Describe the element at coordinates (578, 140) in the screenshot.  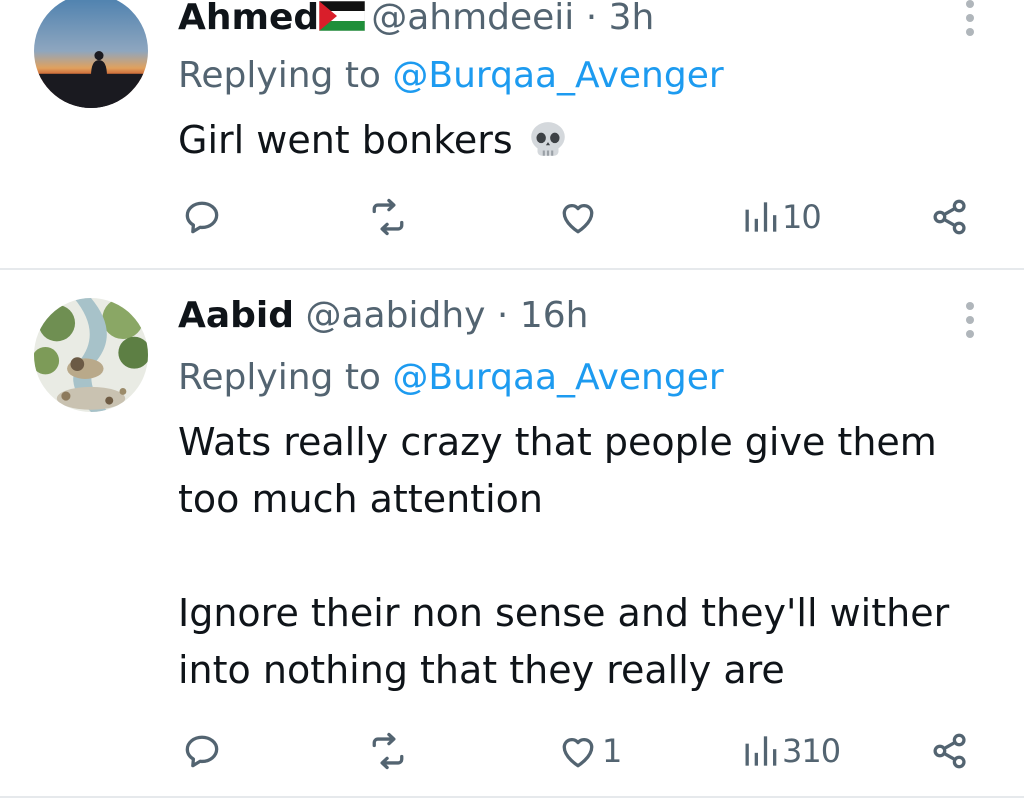
I see `tweet-text: Girl went bonkers` at that location.